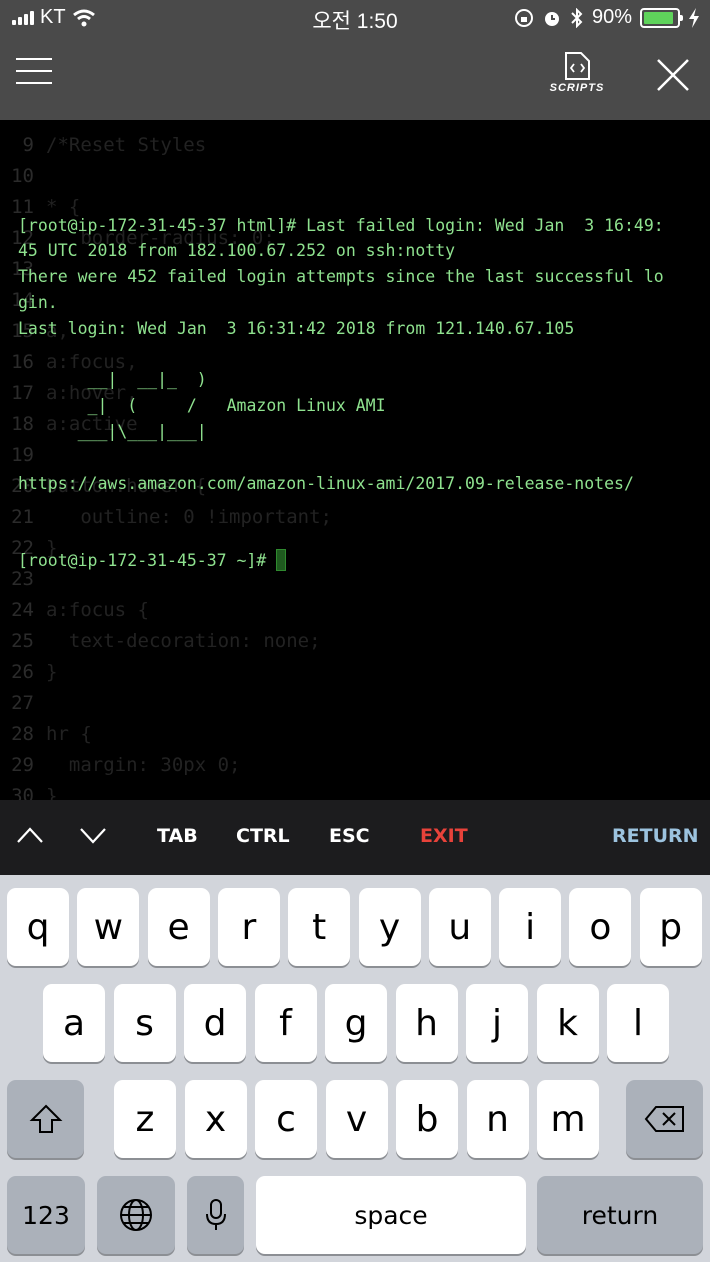  What do you see at coordinates (28, 145) in the screenshot?
I see `line-number: 9` at bounding box center [28, 145].